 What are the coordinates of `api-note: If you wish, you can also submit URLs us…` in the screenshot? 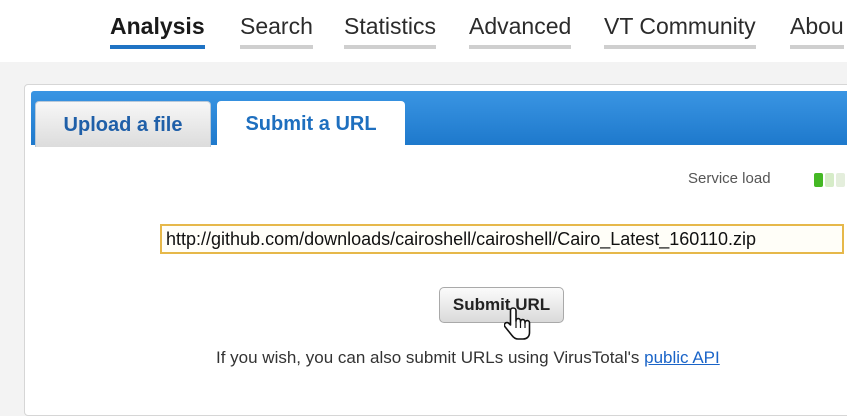 It's located at (468, 358).